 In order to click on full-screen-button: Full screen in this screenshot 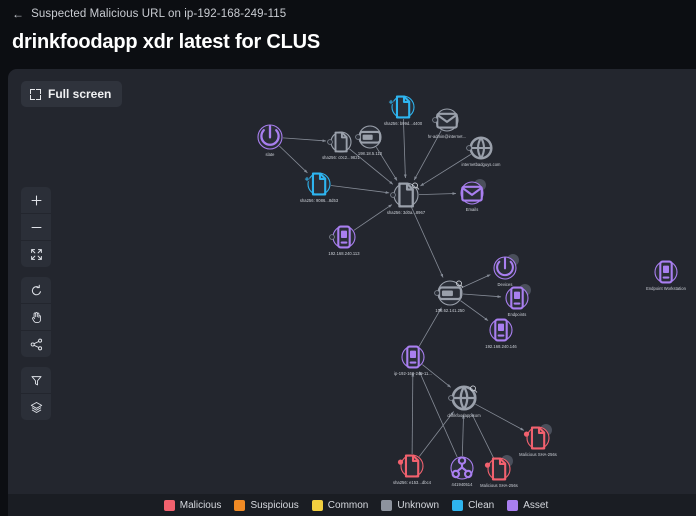, I will do `click(72, 94)`.